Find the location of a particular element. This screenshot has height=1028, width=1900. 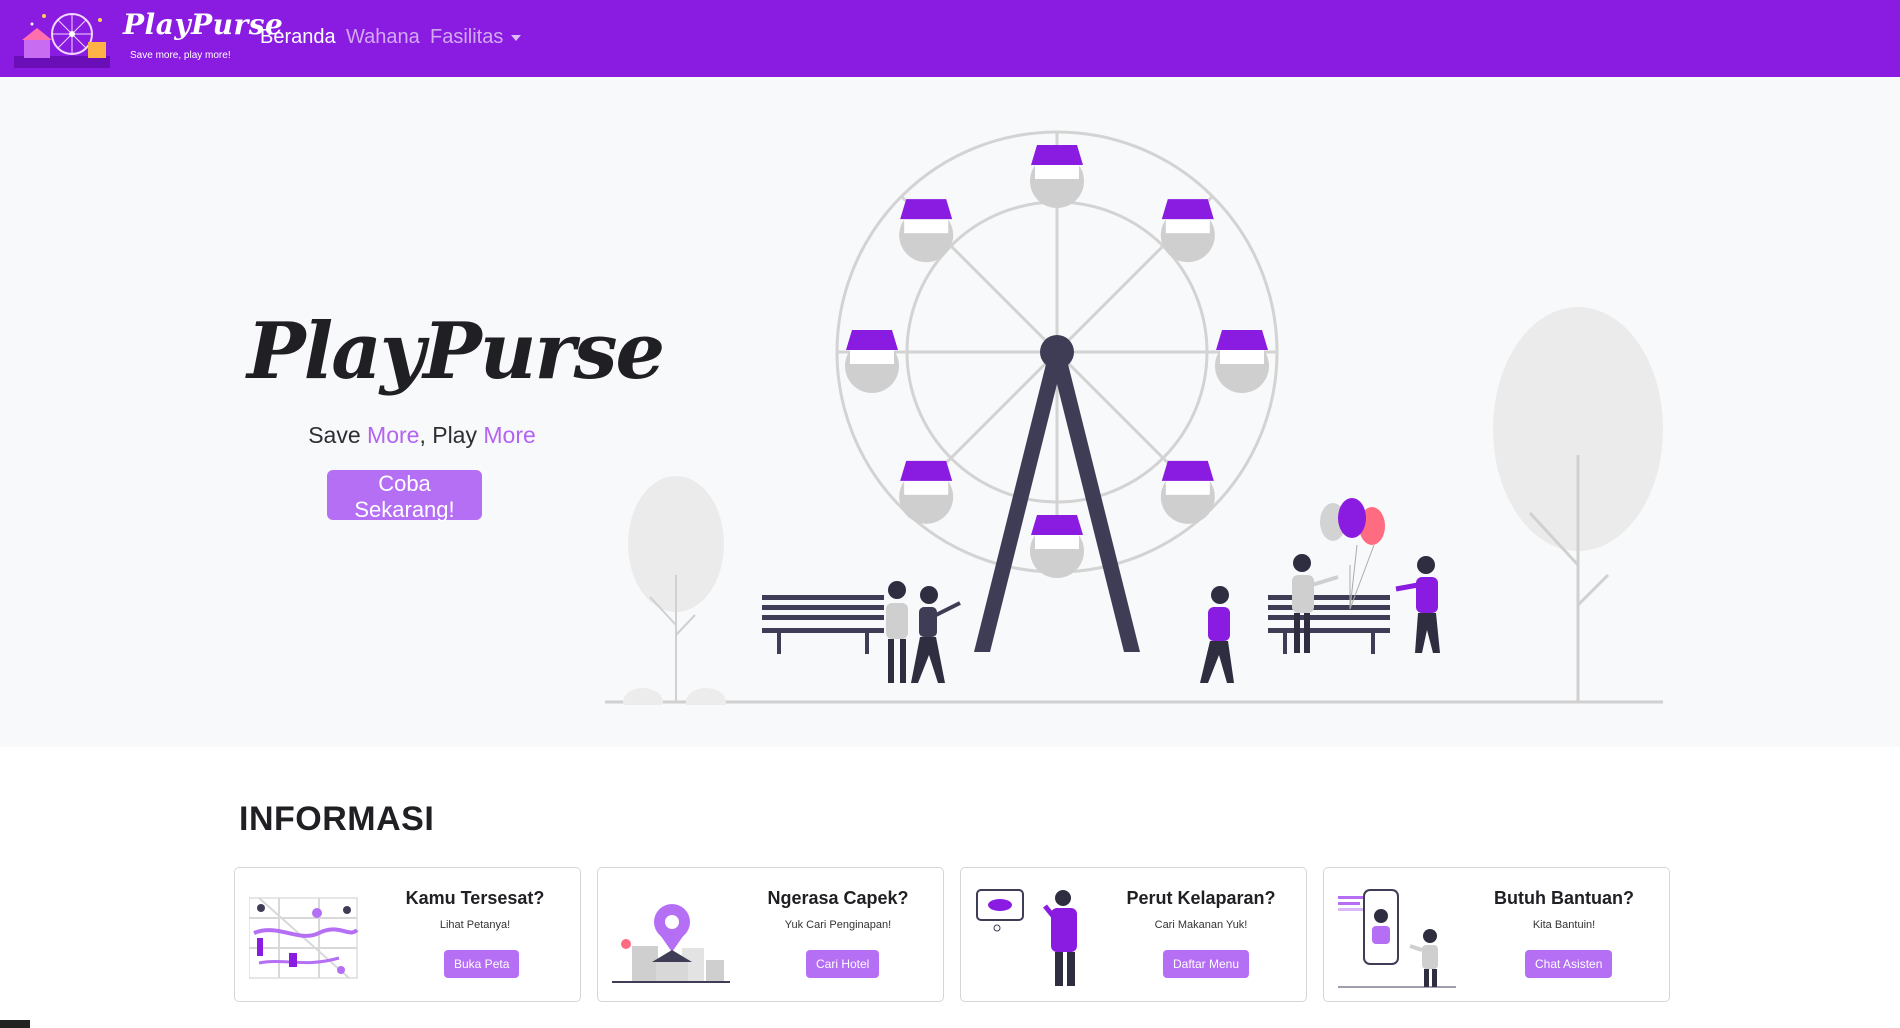

nav-dropdown-fasilitas: Fasilitas is located at coordinates (476, 37).